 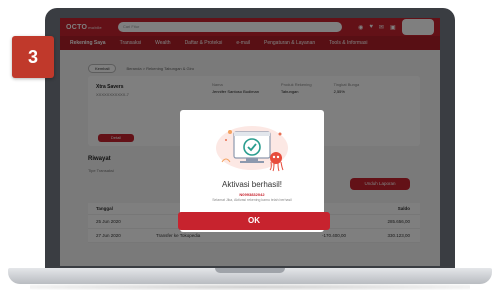 What do you see at coordinates (250, 270) in the screenshot?
I see `laptop-notch` at bounding box center [250, 270].